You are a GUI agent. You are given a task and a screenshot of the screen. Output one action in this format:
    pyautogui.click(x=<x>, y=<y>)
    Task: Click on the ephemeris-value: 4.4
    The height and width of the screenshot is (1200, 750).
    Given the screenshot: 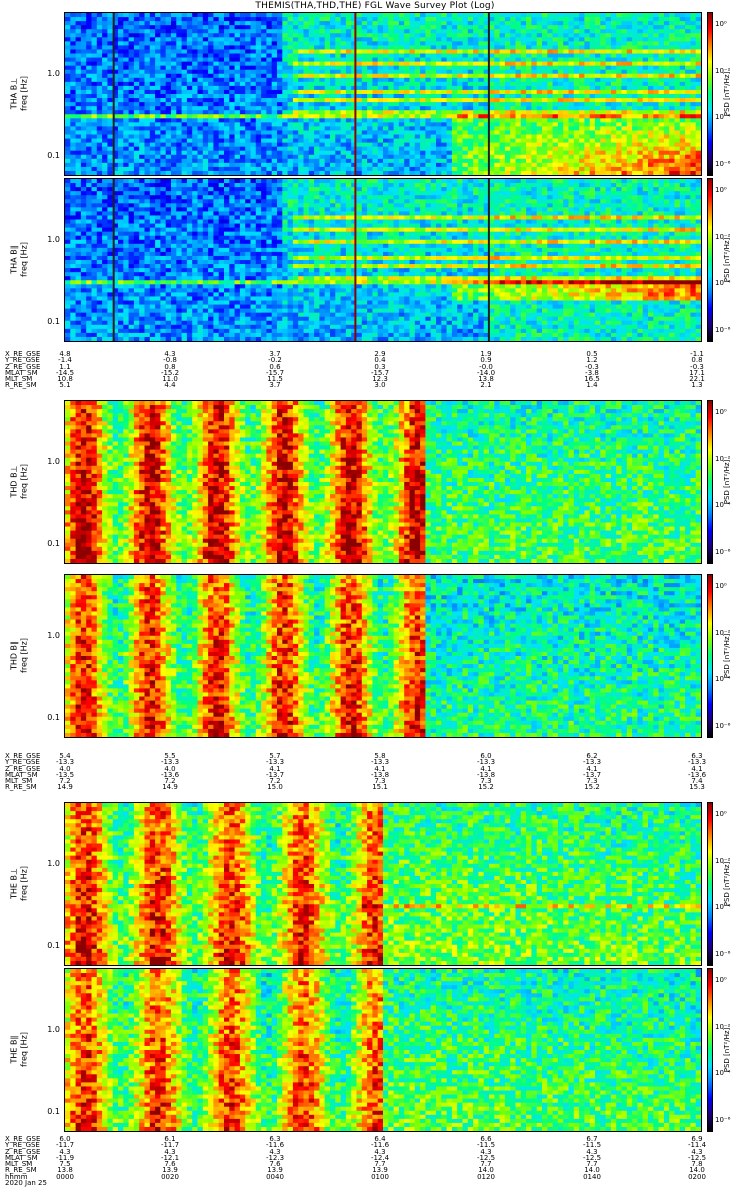 What is the action you would take?
    pyautogui.click(x=169, y=385)
    